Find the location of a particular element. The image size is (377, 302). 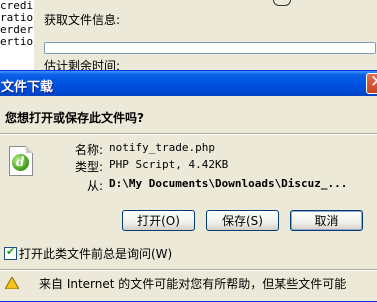

page-fold is located at coordinates (29, 149).